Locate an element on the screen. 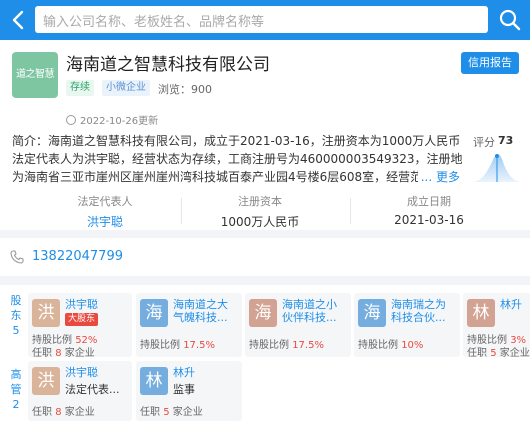 The image size is (530, 432). legal-rep-label: 法定代表人 is located at coordinates (105, 201).